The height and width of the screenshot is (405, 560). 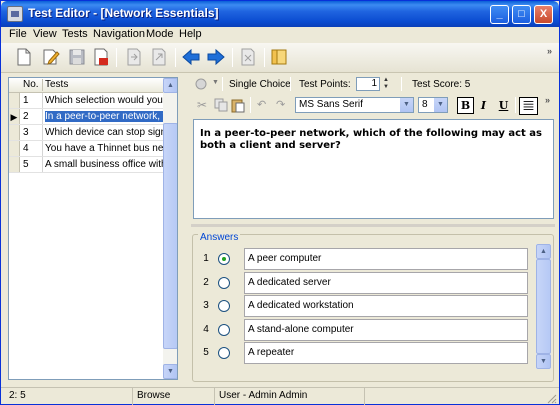 What do you see at coordinates (386, 80) in the screenshot?
I see `spin-up-icon: ▲` at bounding box center [386, 80].